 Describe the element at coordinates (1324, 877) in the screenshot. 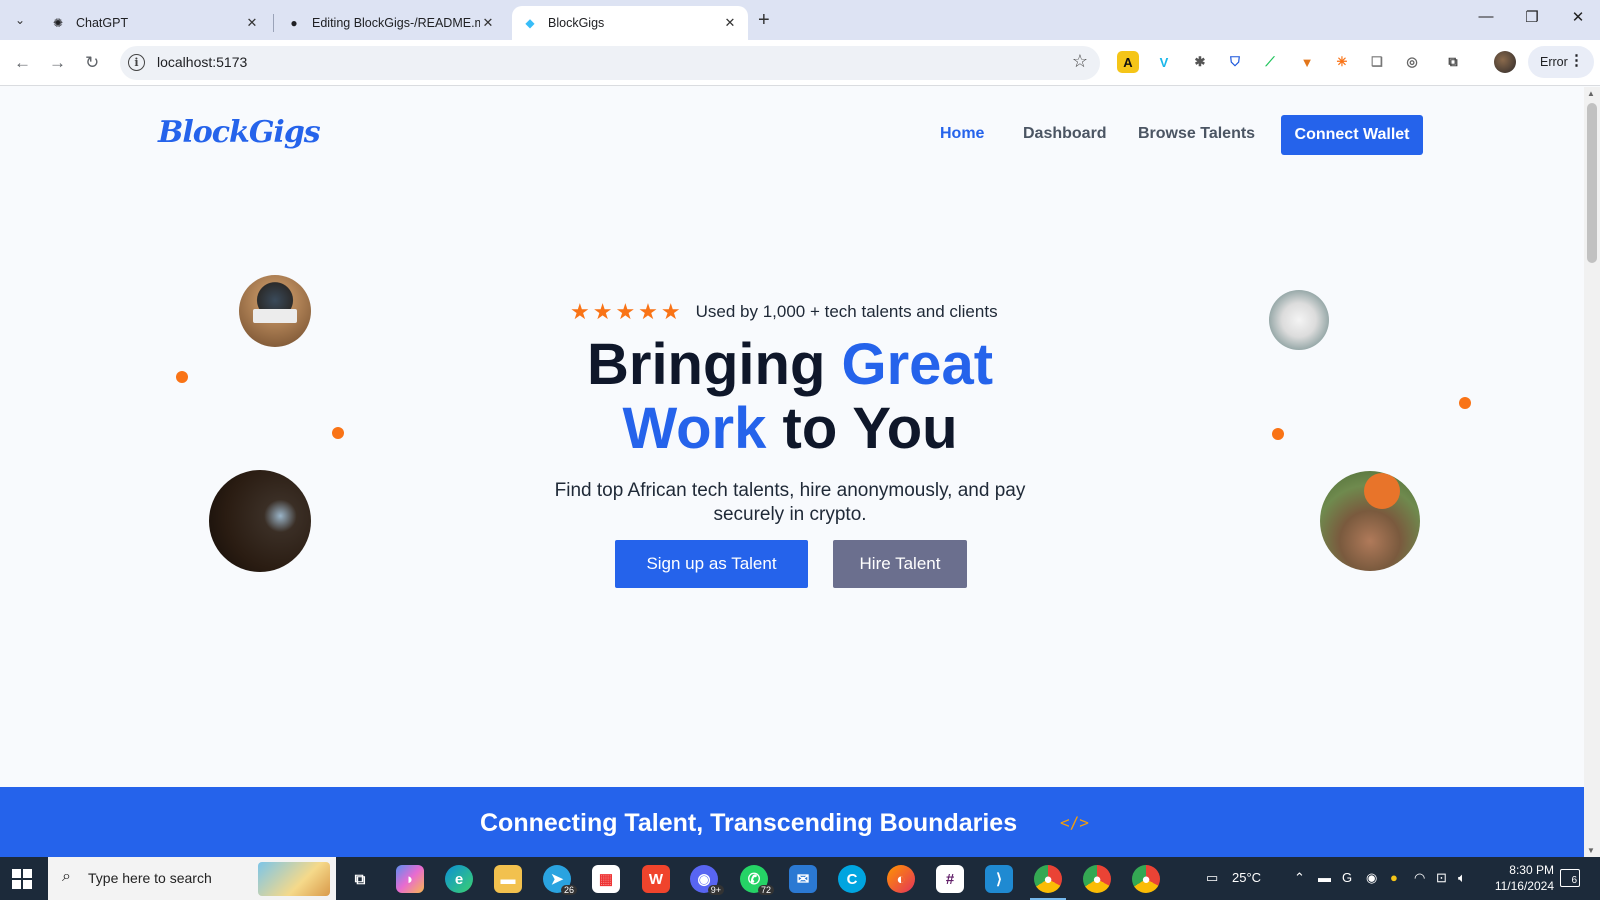

I see `battery-icon: ▬` at that location.